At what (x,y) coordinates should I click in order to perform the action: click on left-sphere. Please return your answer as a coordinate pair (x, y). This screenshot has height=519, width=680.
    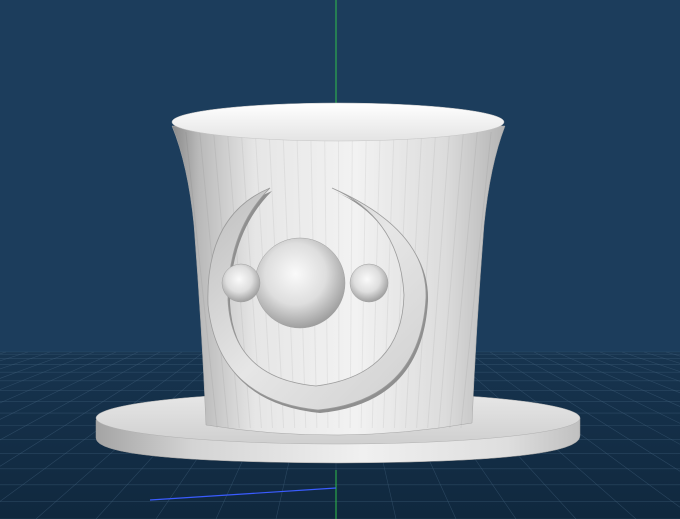
    Looking at the image, I should click on (241, 283).